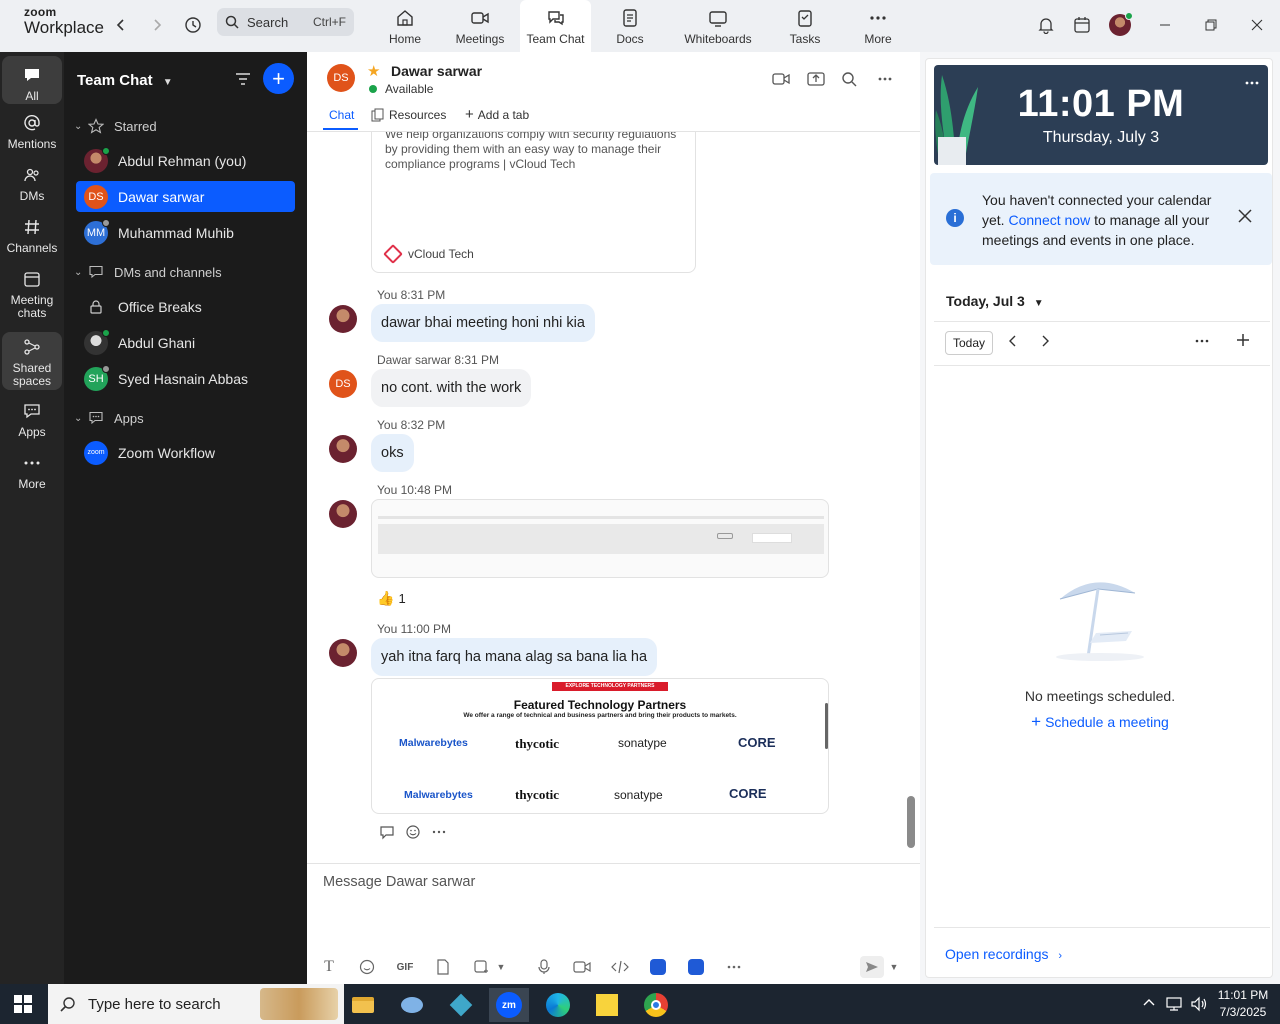  I want to click on chat-scrollbar, so click(911, 822).